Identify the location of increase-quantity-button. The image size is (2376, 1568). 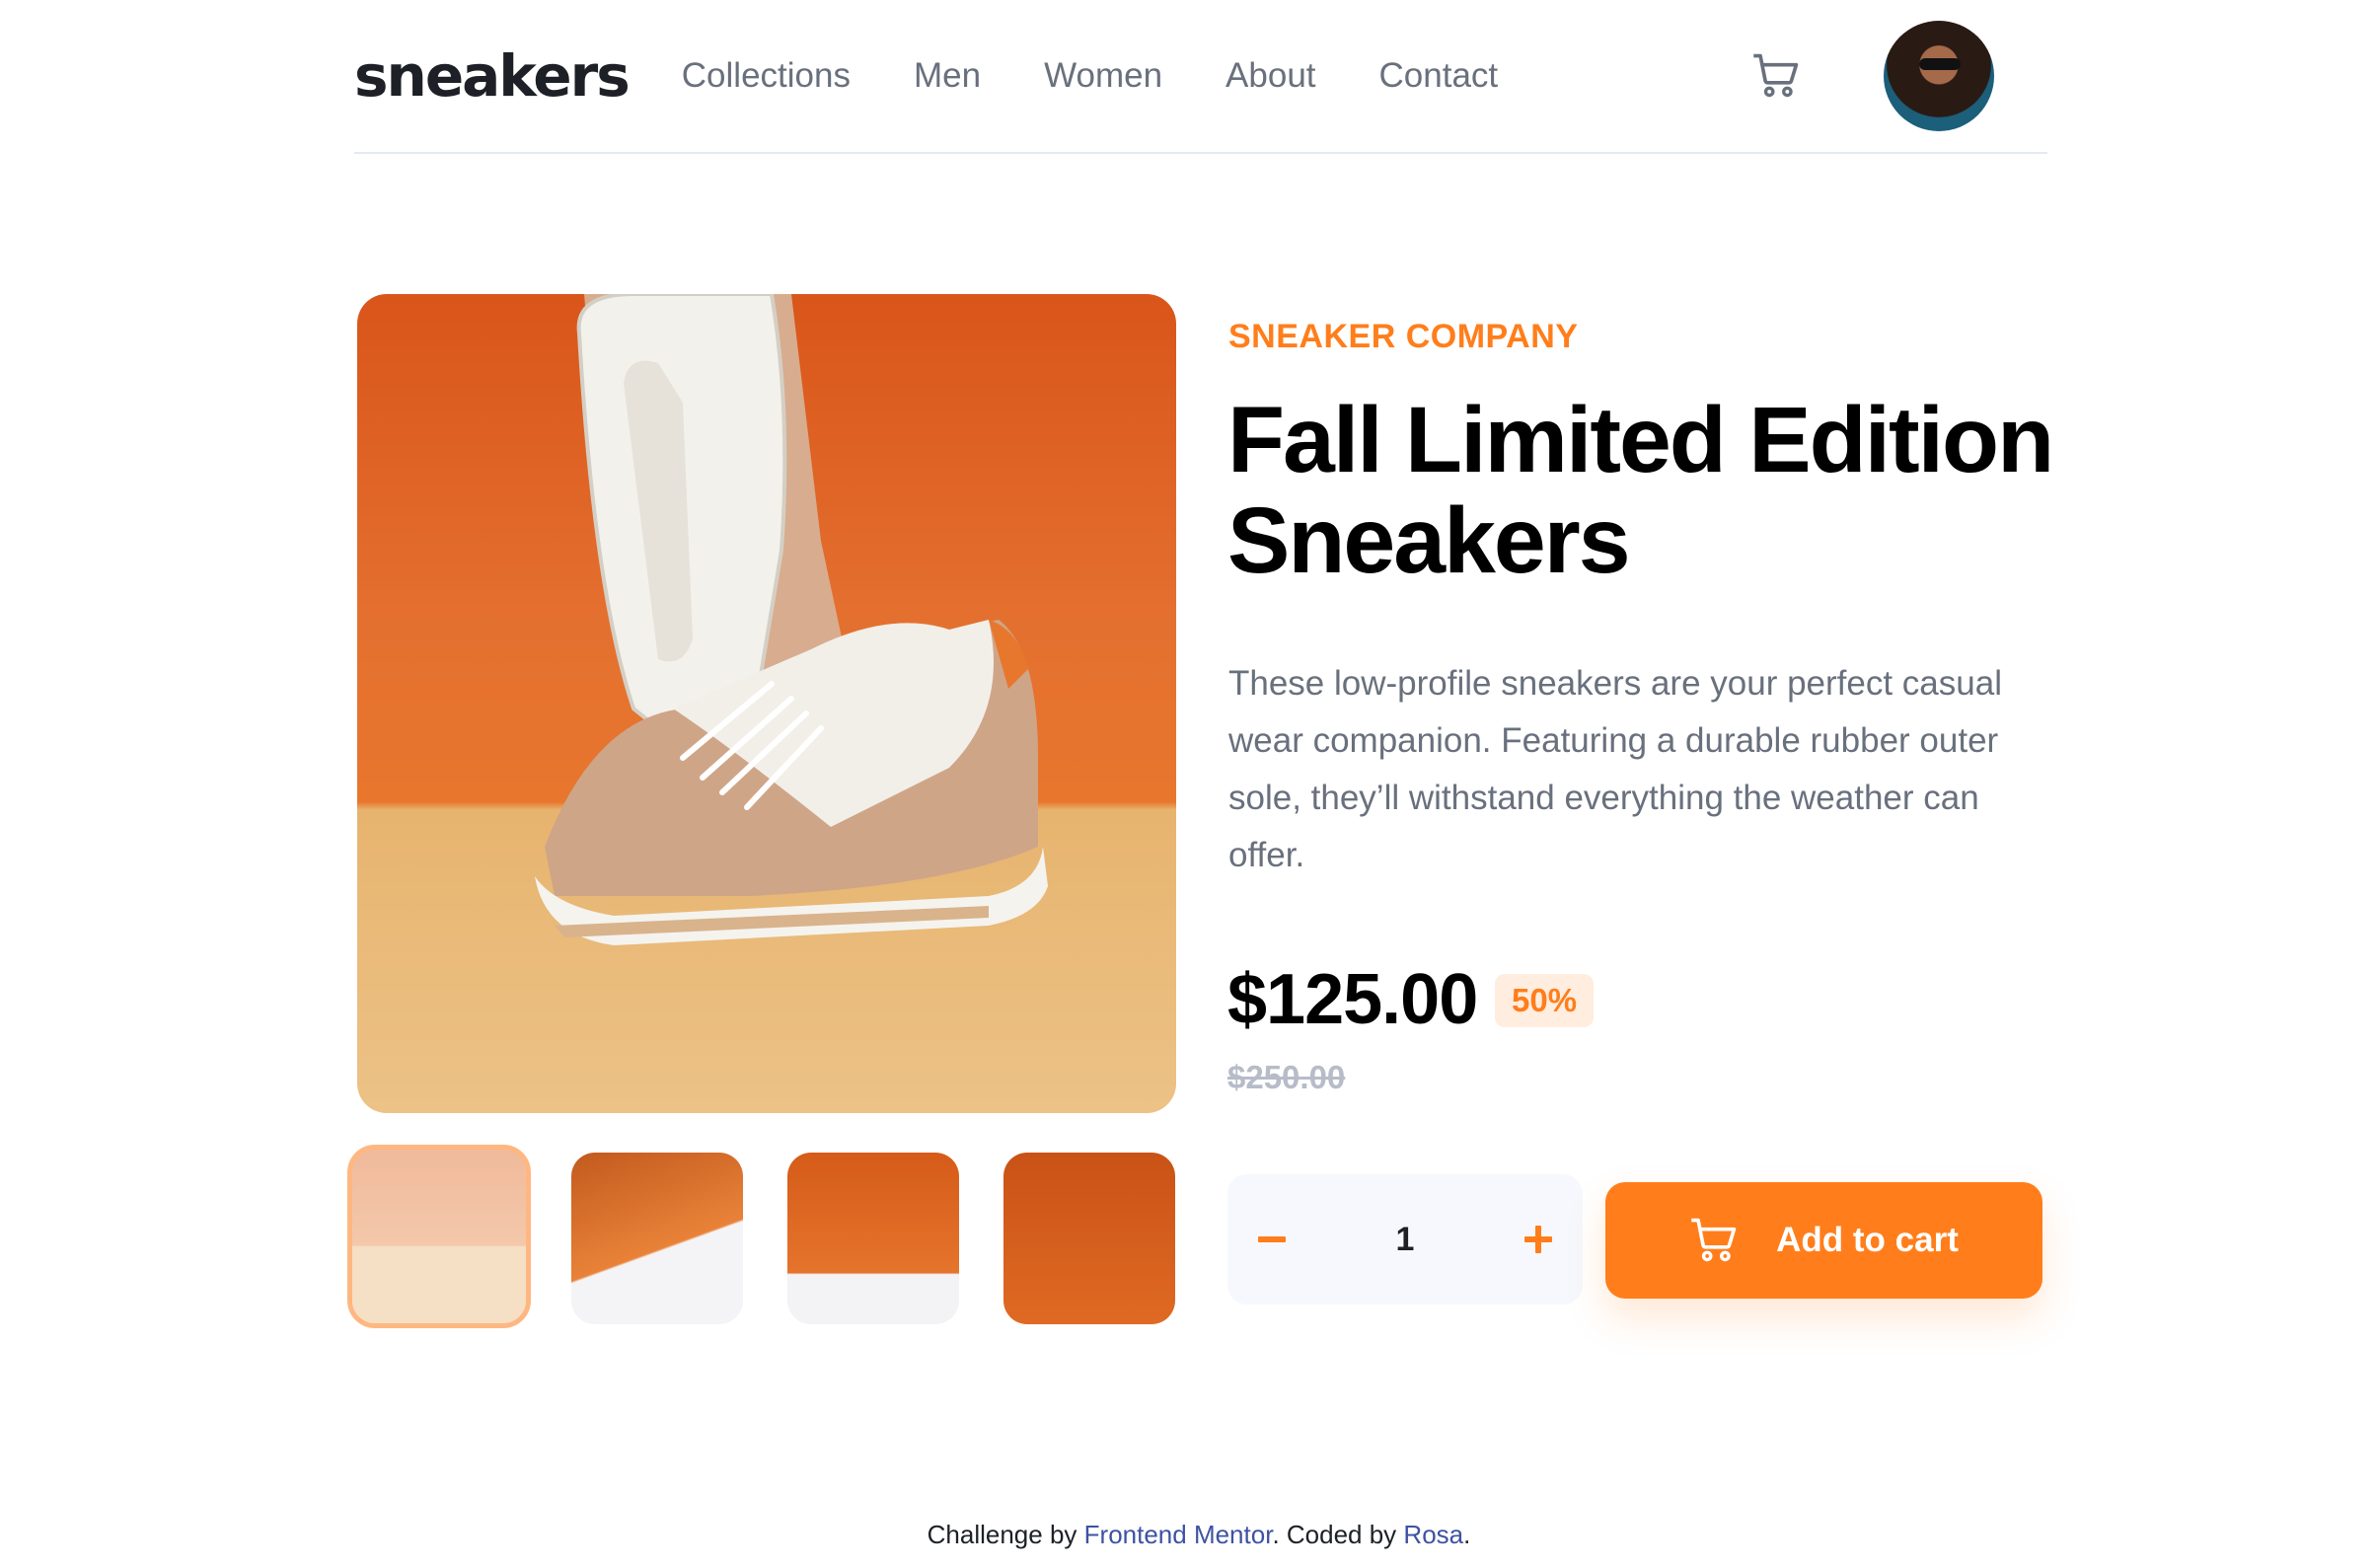
(1538, 1240).